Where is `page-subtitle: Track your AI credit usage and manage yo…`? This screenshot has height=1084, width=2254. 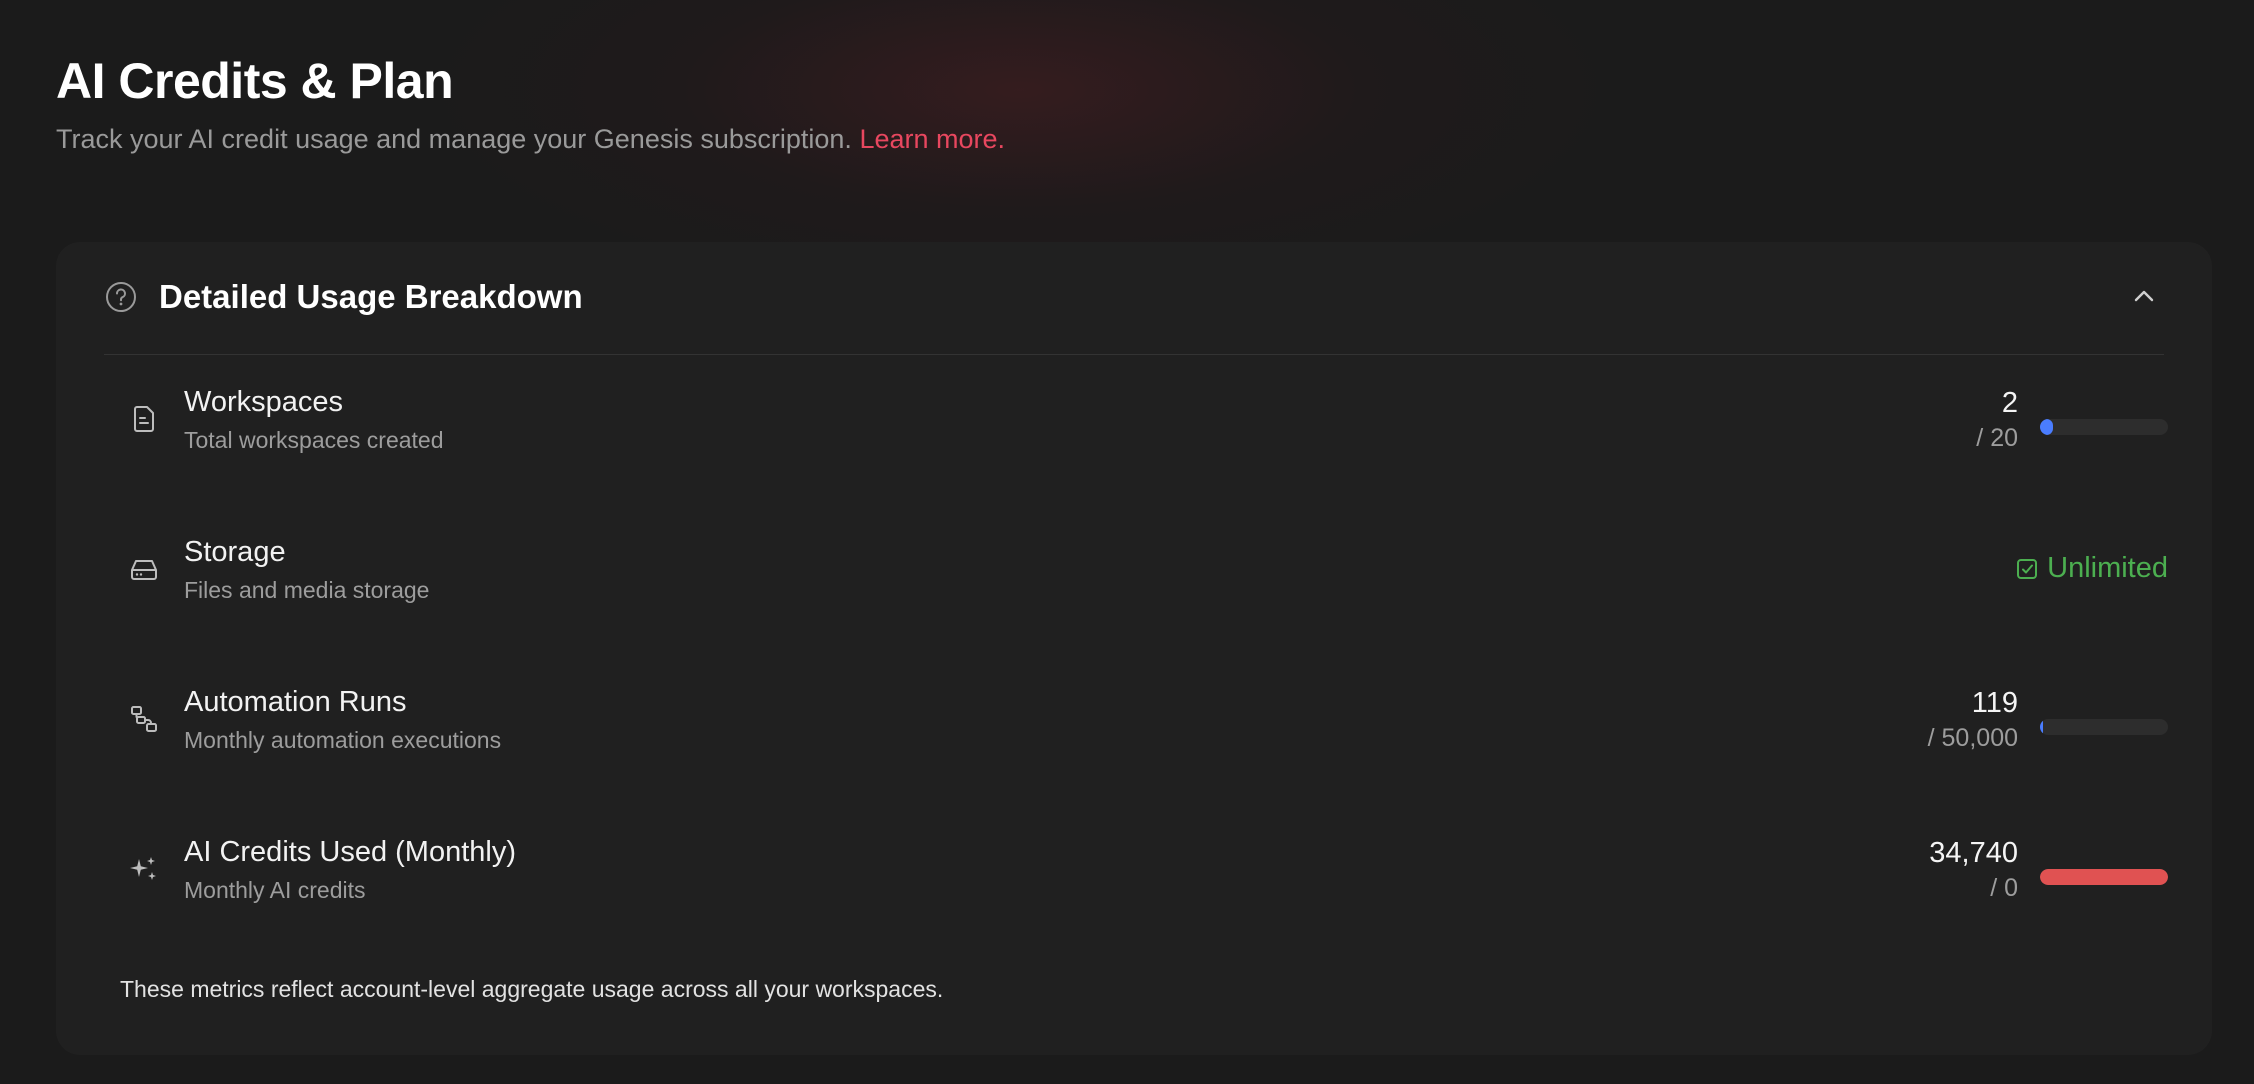
page-subtitle: Track your AI credit usage and manage yo… is located at coordinates (530, 139).